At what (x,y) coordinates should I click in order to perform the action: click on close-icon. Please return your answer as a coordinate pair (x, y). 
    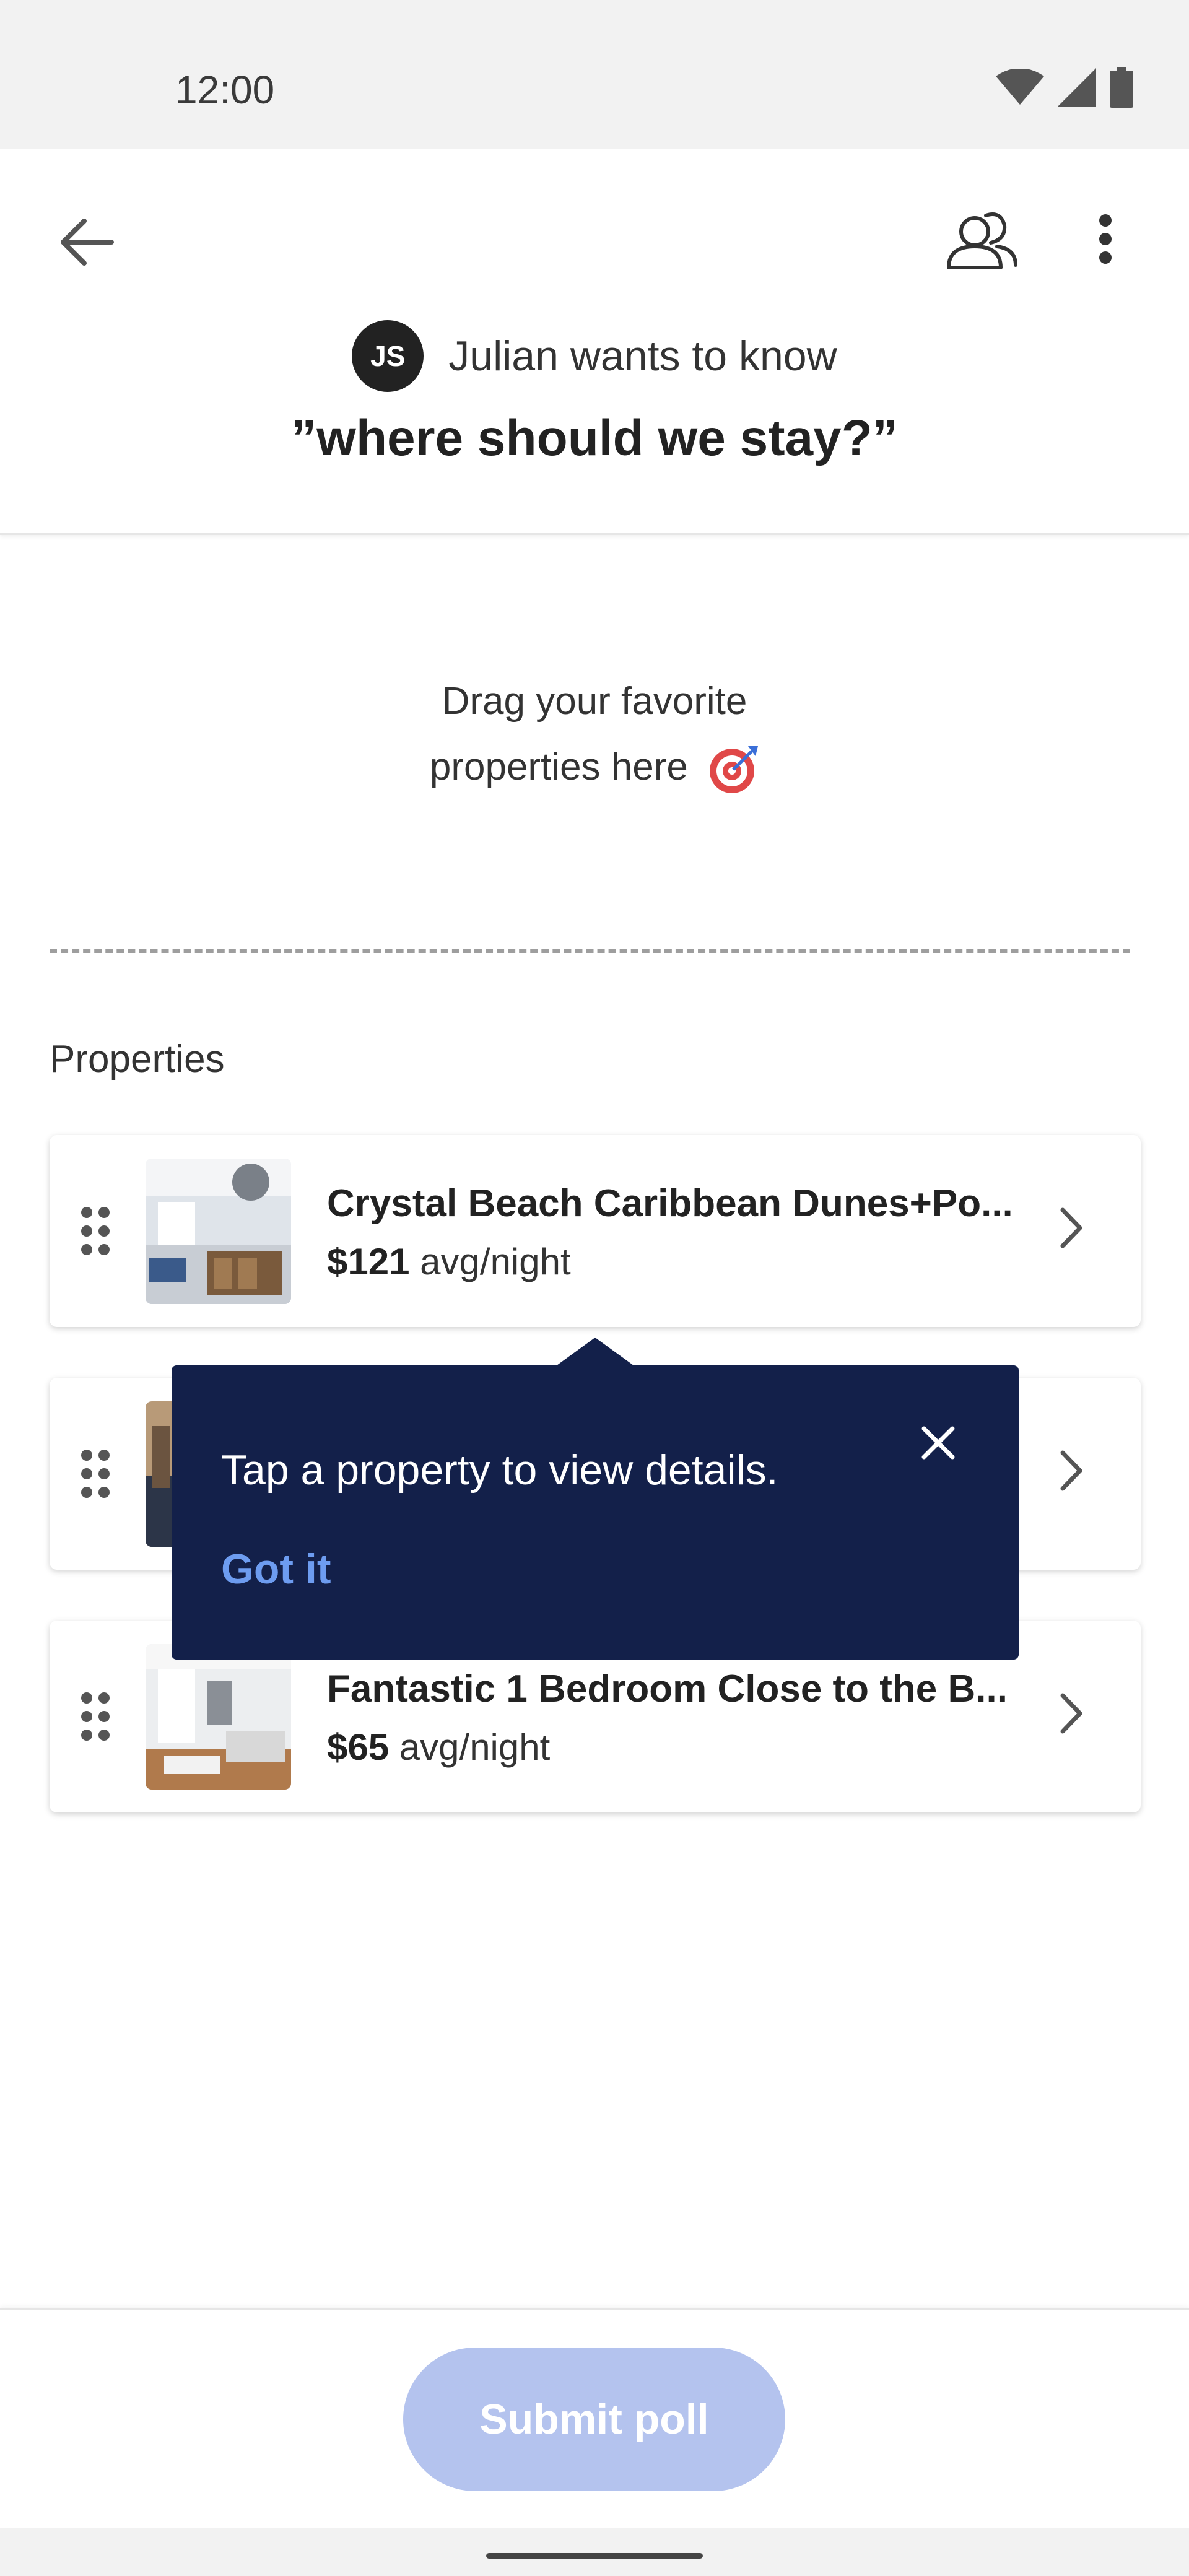
    Looking at the image, I should click on (938, 1443).